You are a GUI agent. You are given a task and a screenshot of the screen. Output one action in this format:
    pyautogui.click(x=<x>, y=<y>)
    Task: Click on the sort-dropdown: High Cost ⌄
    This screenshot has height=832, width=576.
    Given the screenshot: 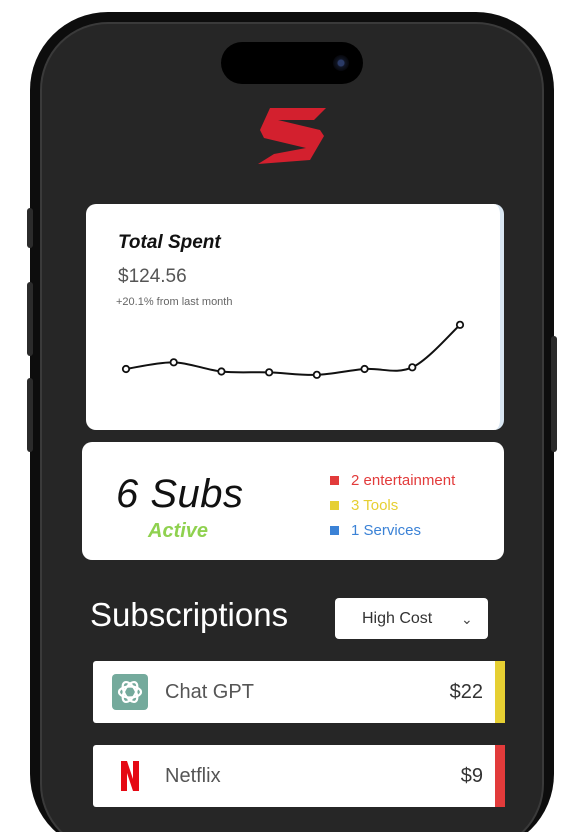 What is the action you would take?
    pyautogui.click(x=411, y=618)
    